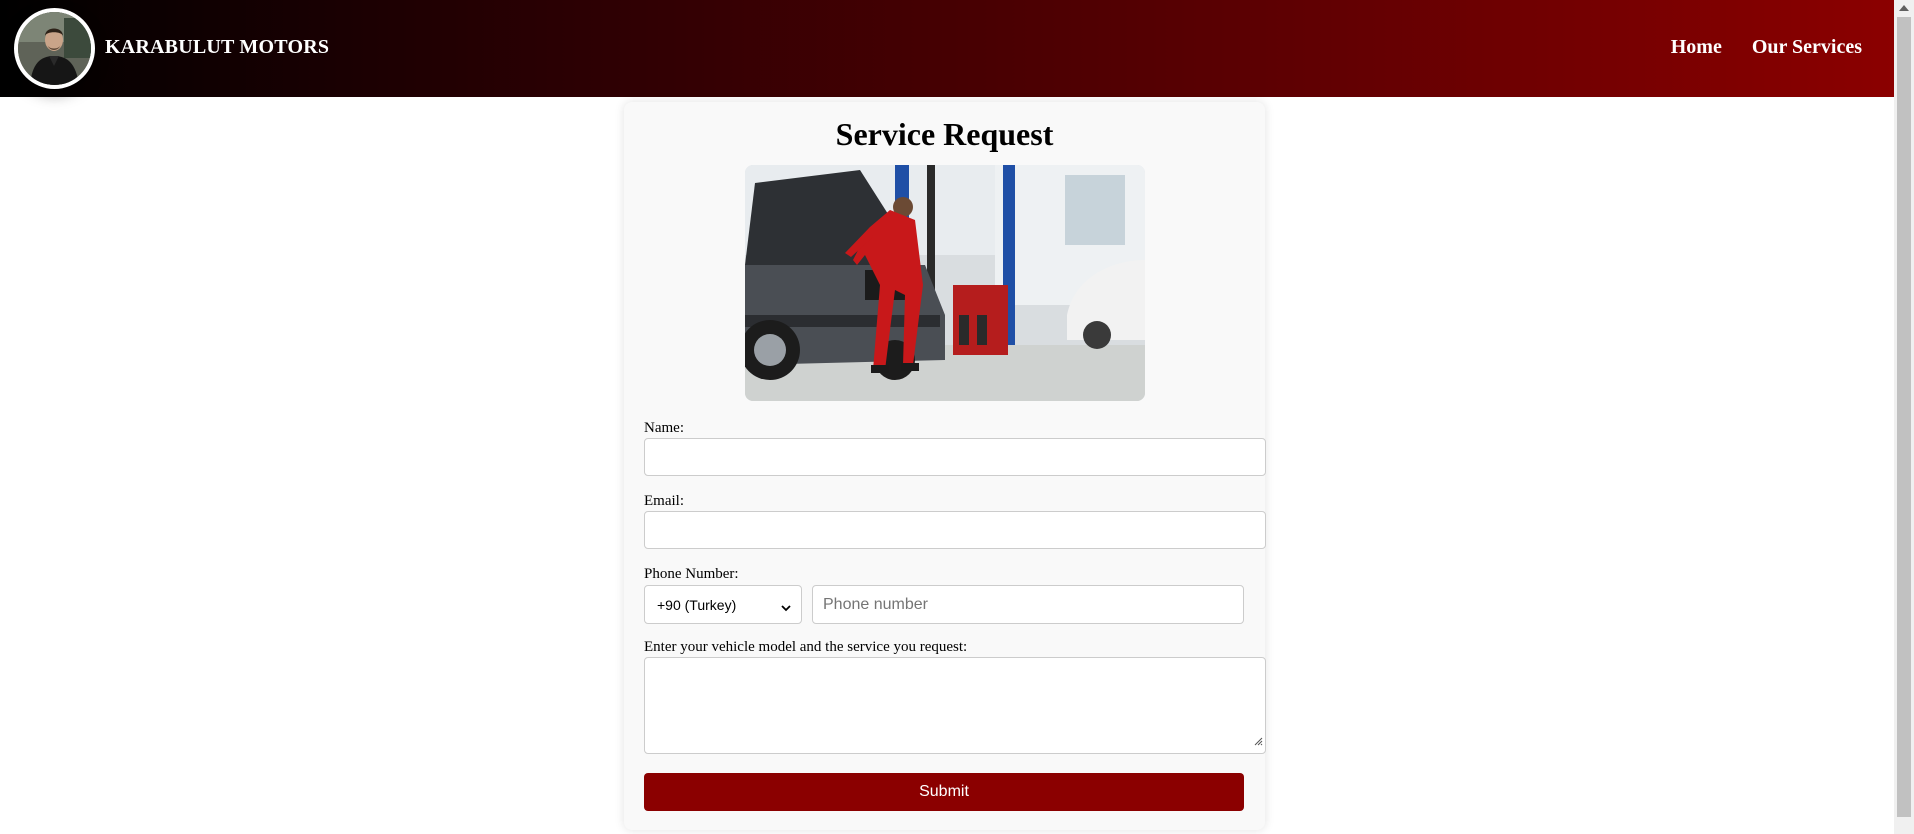 The width and height of the screenshot is (1914, 834). What do you see at coordinates (947, 48) in the screenshot?
I see `site-header: KARABULUT MOTORS Home Our Services` at bounding box center [947, 48].